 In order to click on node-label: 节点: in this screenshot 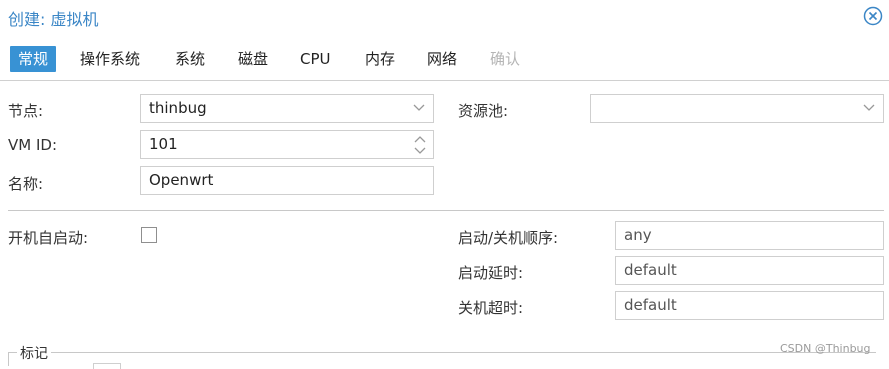, I will do `click(26, 111)`.